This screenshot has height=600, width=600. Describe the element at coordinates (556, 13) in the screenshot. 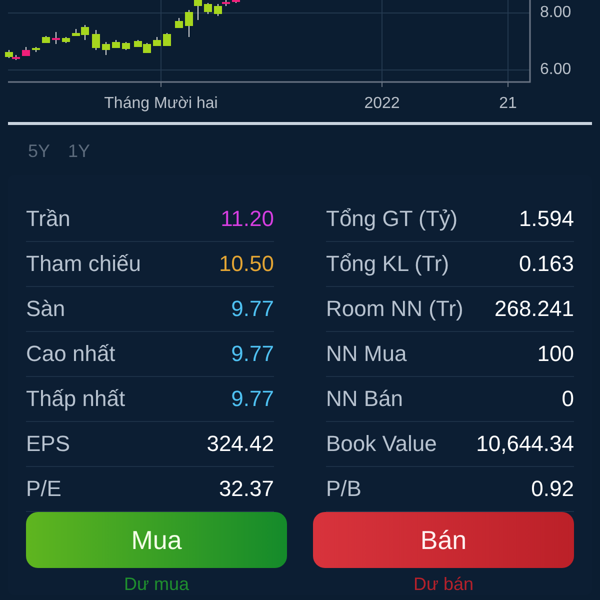

I see `axis-label: 8.00` at that location.